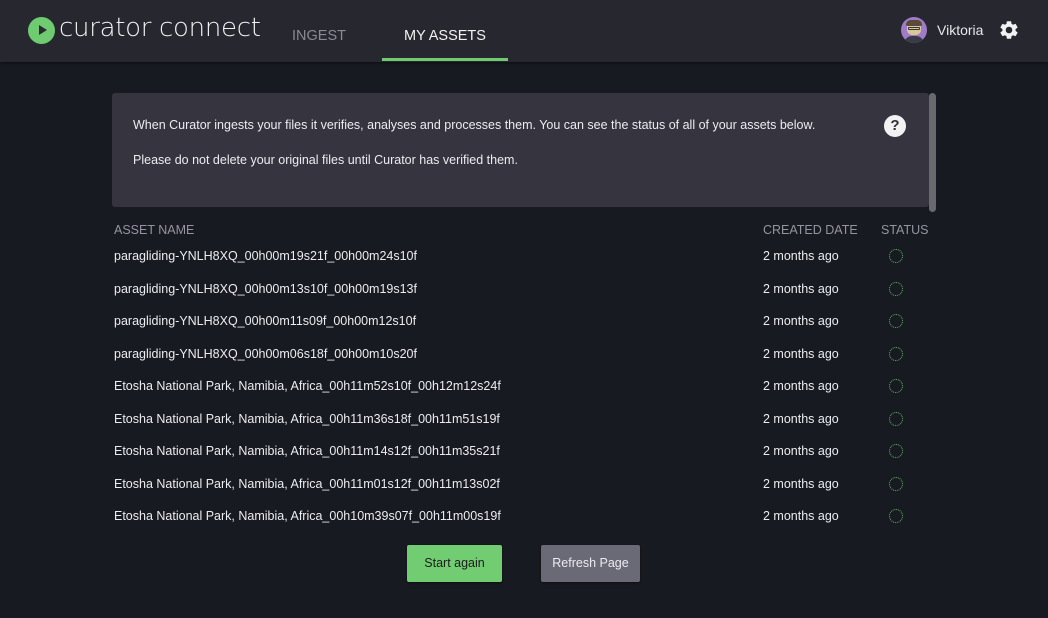  Describe the element at coordinates (590, 563) in the screenshot. I see `refresh-page-button: Refresh Page` at that location.